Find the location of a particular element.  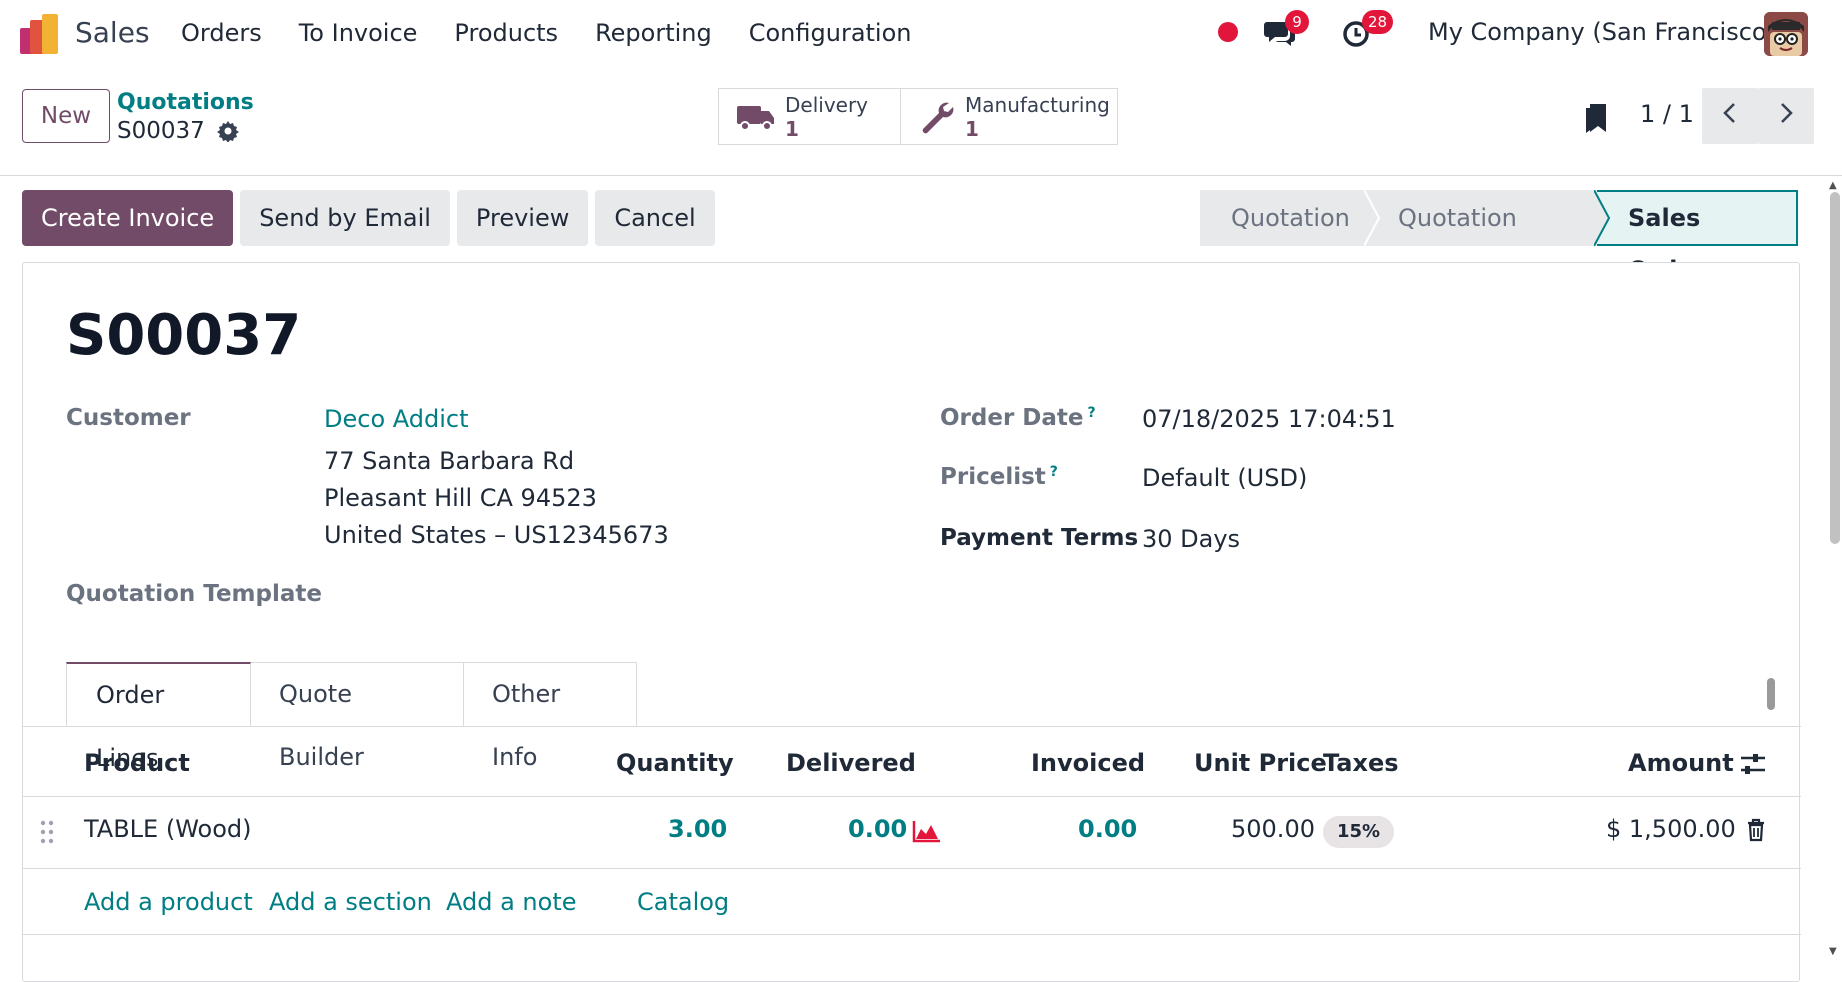

list-scrollbar is located at coordinates (1771, 694).